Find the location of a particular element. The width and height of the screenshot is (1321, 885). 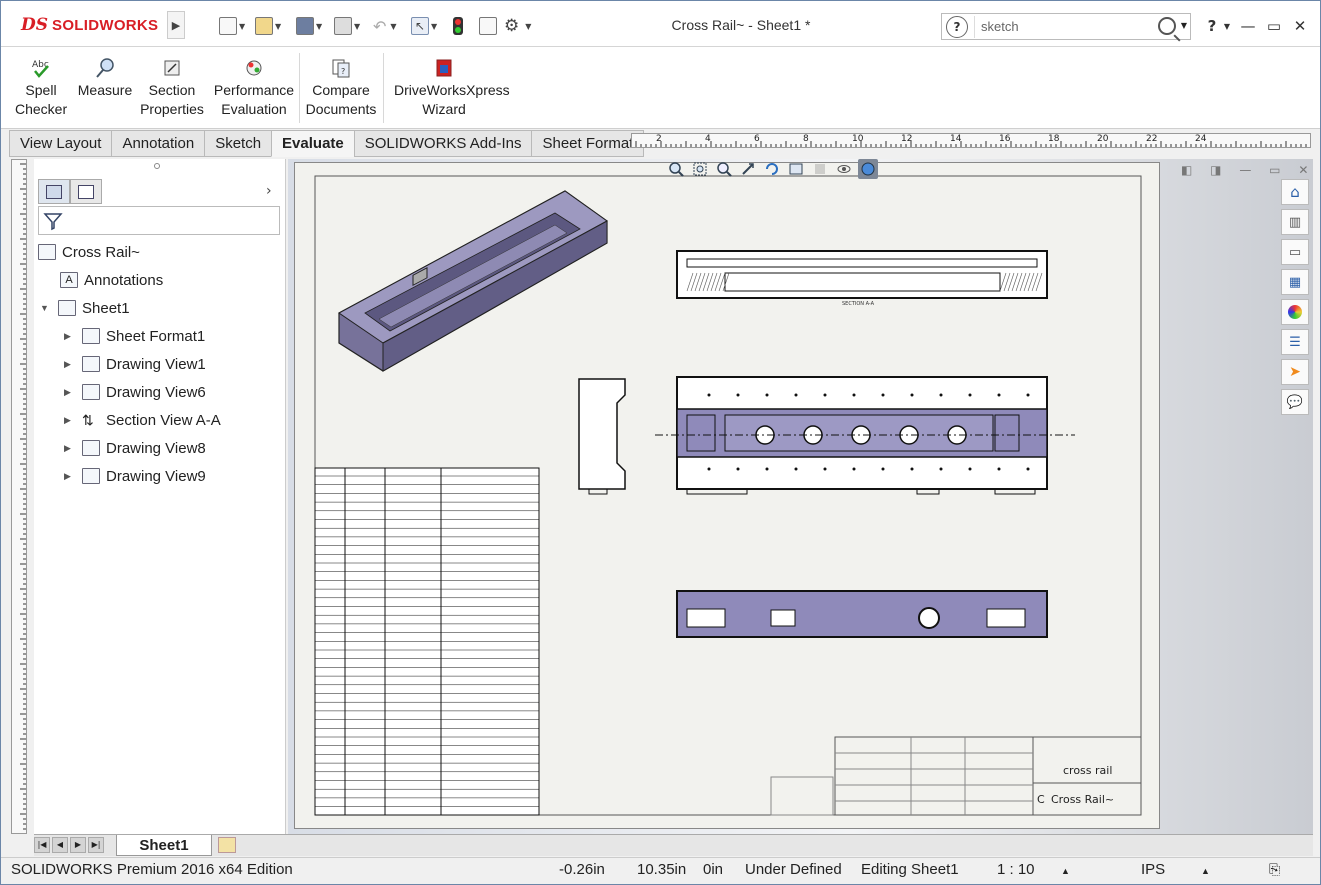

print-button: ▼ is located at coordinates (347, 26).